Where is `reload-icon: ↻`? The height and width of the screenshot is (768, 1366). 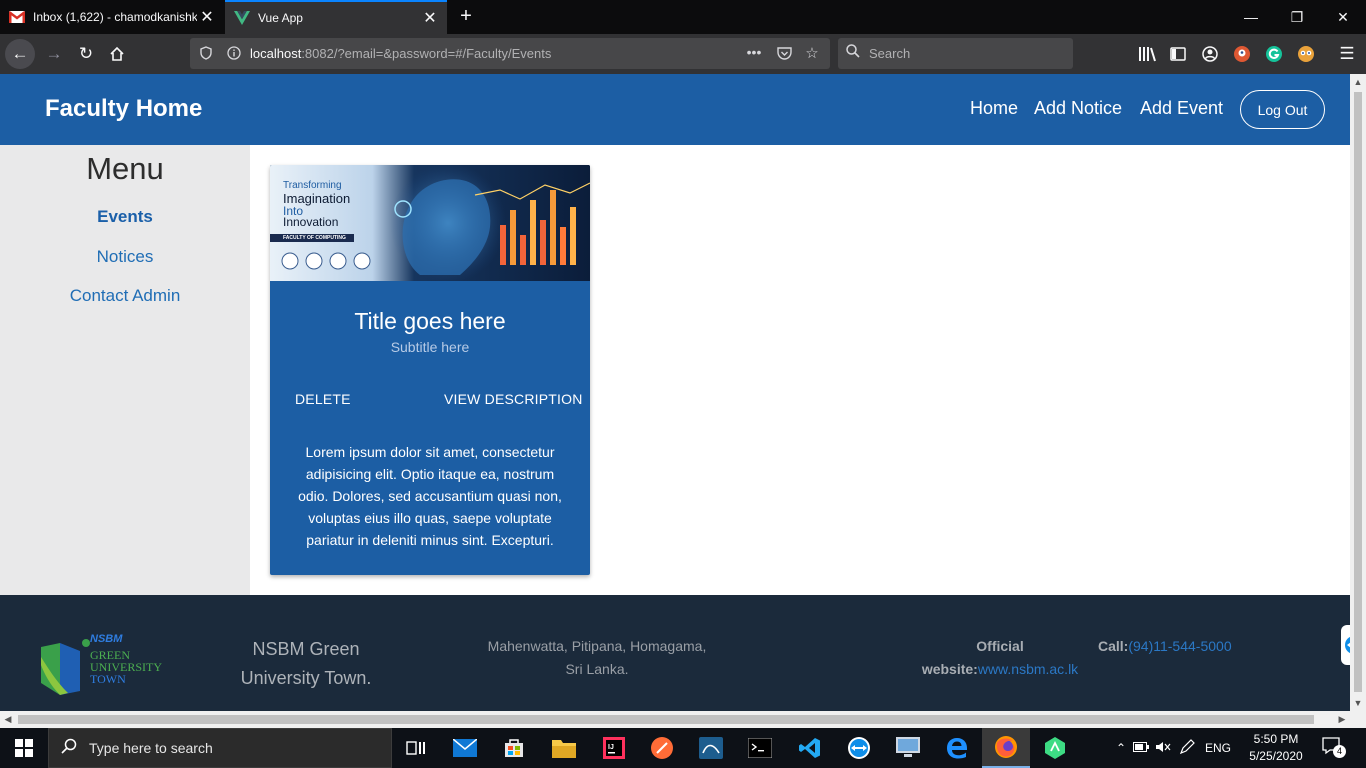
reload-icon: ↻ is located at coordinates (86, 54).